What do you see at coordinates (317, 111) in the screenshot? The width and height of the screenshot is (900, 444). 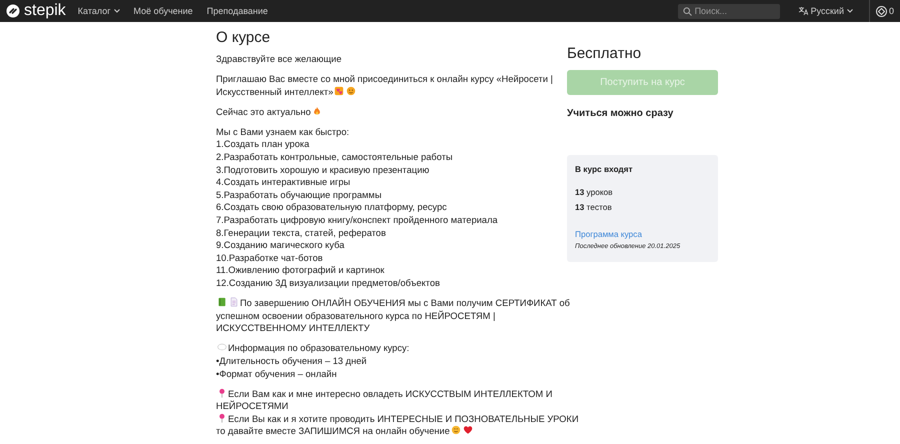 I see `fire-icon` at bounding box center [317, 111].